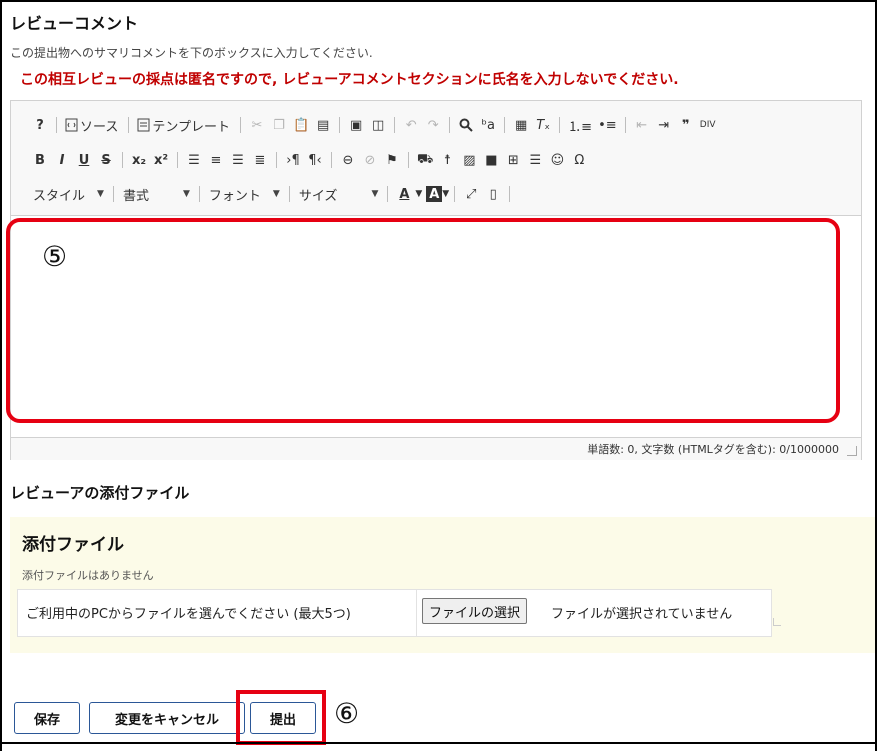  I want to click on bg-color-button: A, so click(434, 194).